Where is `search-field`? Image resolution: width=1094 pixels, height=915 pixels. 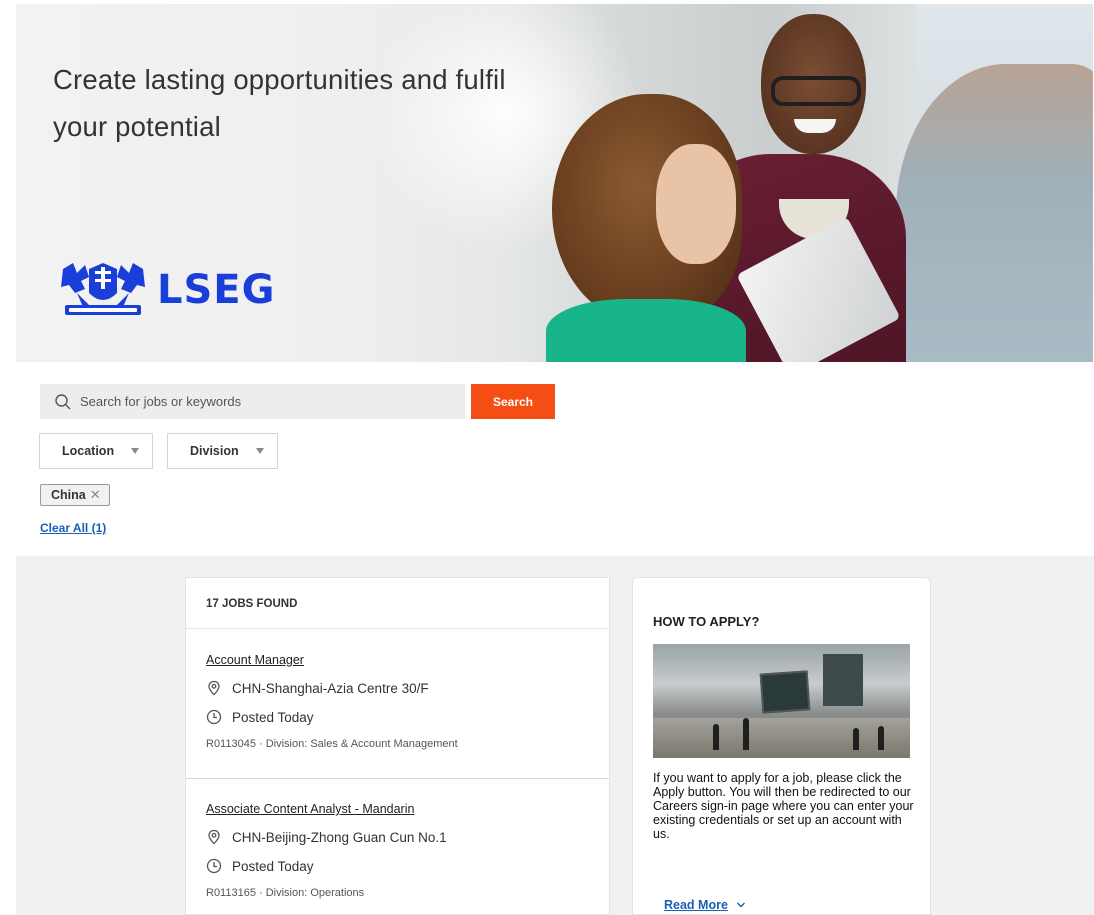
search-field is located at coordinates (252, 401).